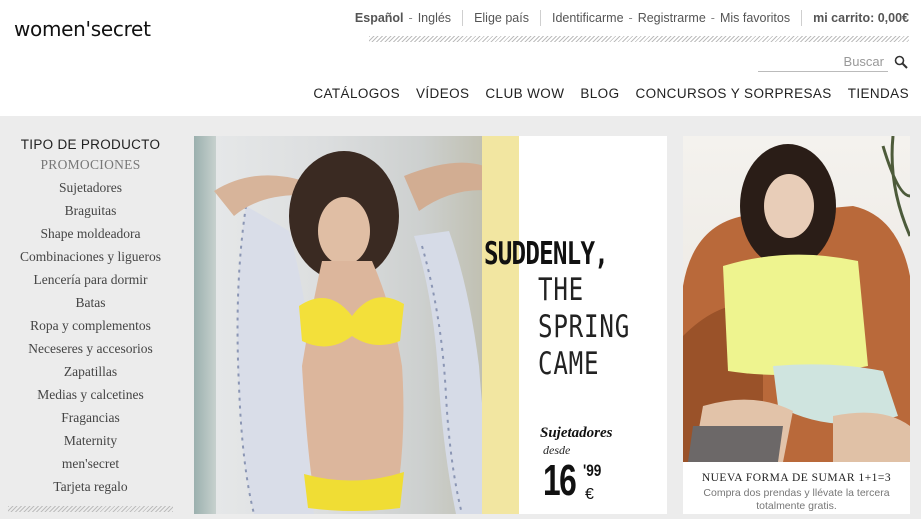 This screenshot has width=921, height=519. What do you see at coordinates (379, 18) in the screenshot?
I see `lang-current-link: Español` at bounding box center [379, 18].